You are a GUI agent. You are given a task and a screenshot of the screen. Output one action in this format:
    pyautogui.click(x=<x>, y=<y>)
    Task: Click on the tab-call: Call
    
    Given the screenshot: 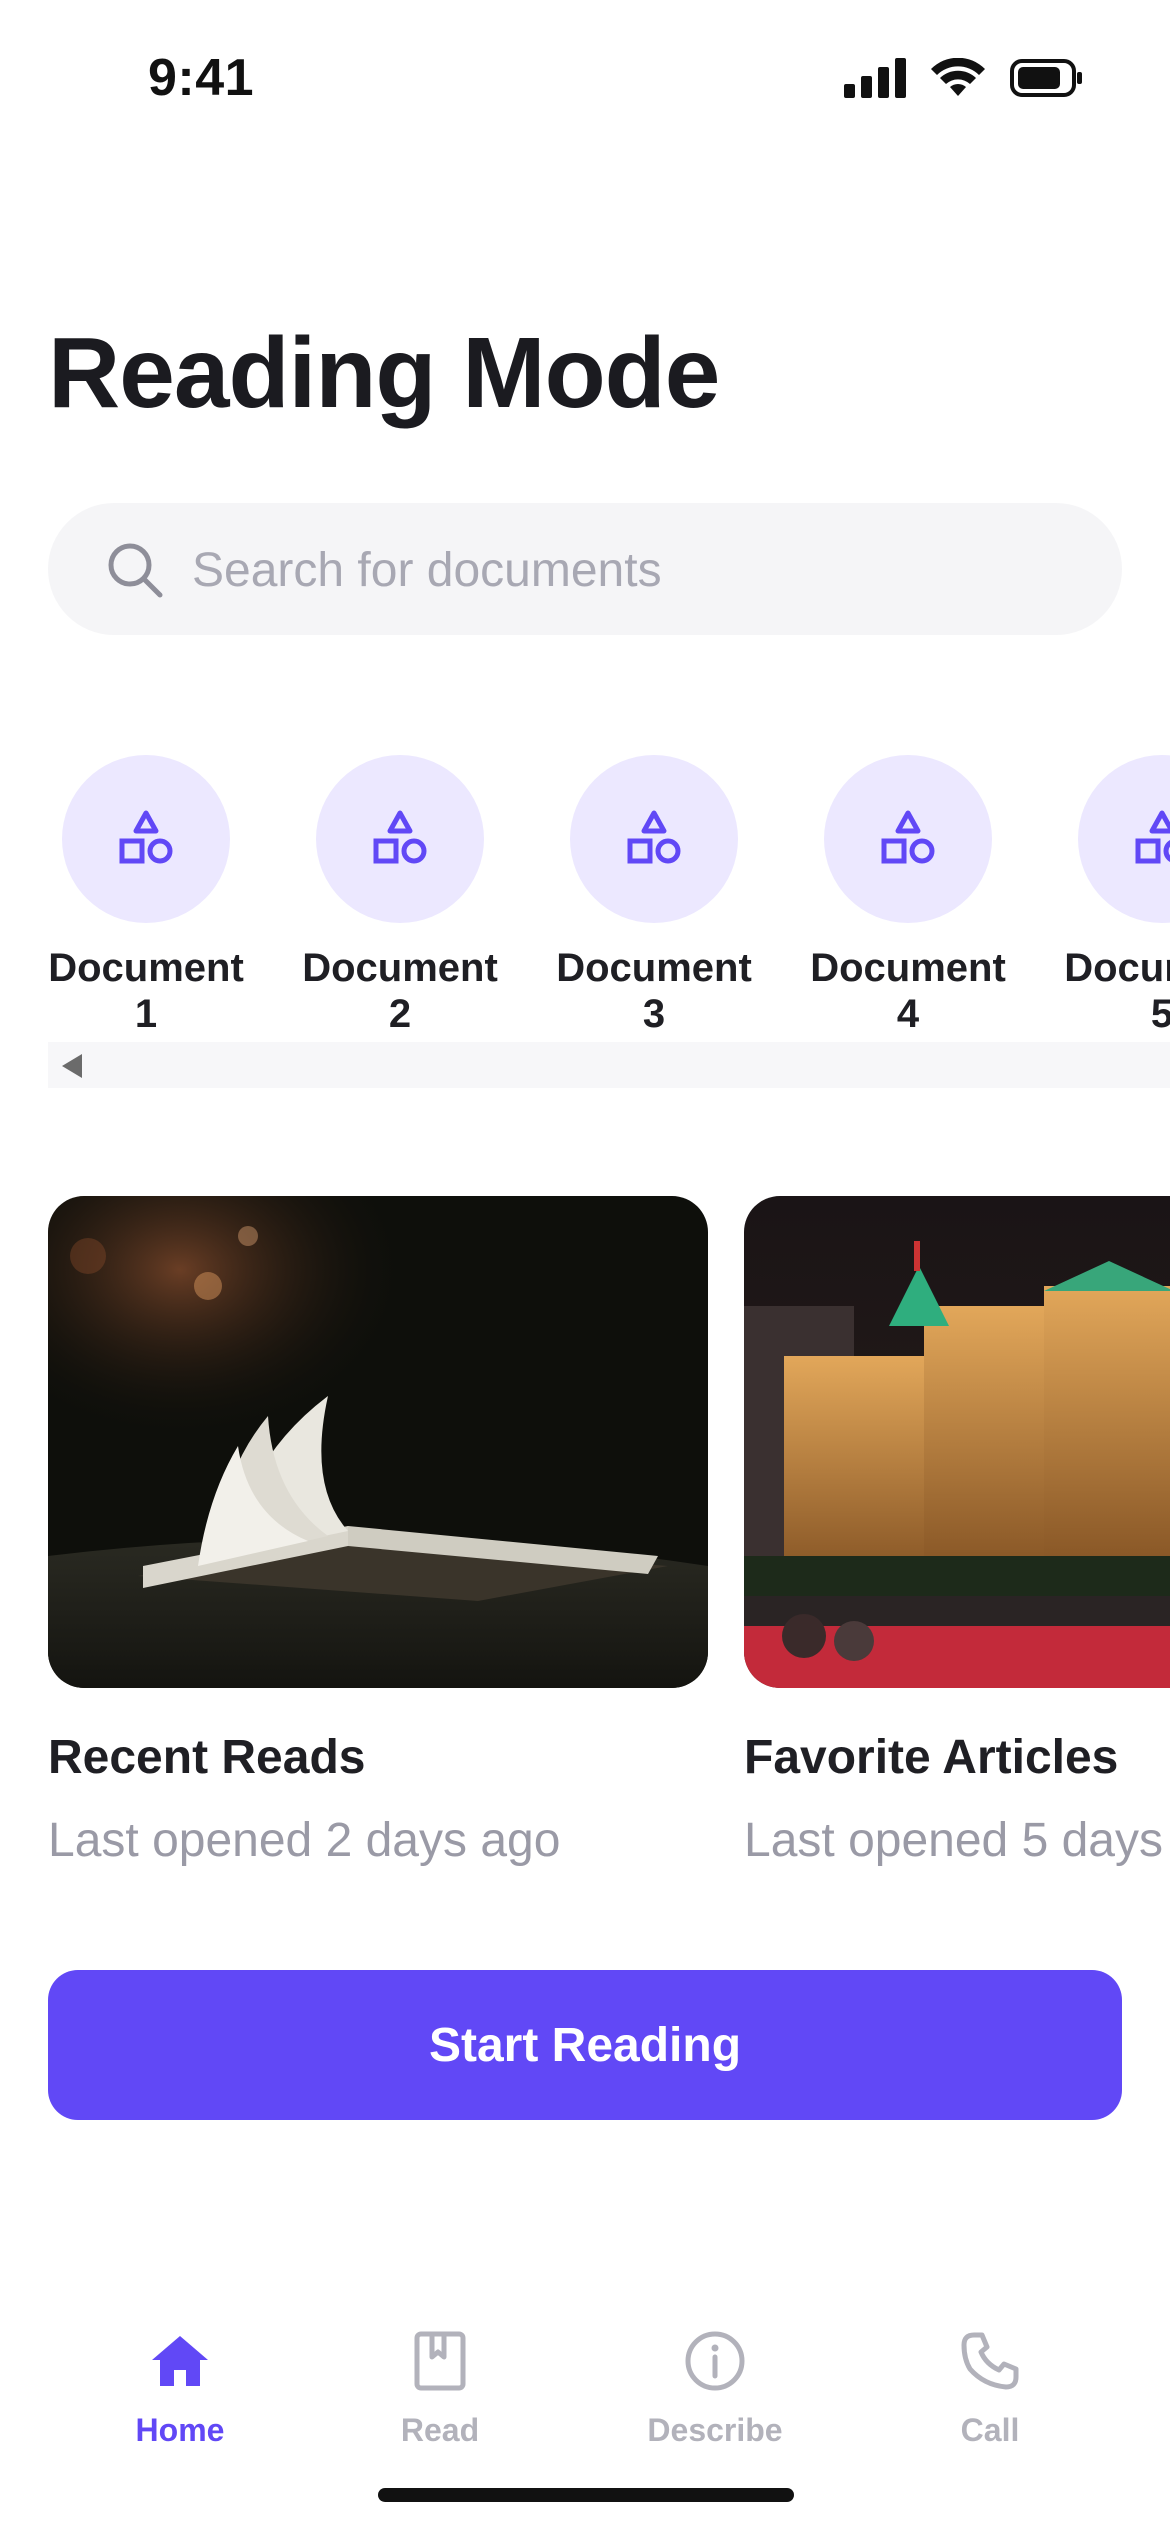 What is the action you would take?
    pyautogui.click(x=990, y=2387)
    